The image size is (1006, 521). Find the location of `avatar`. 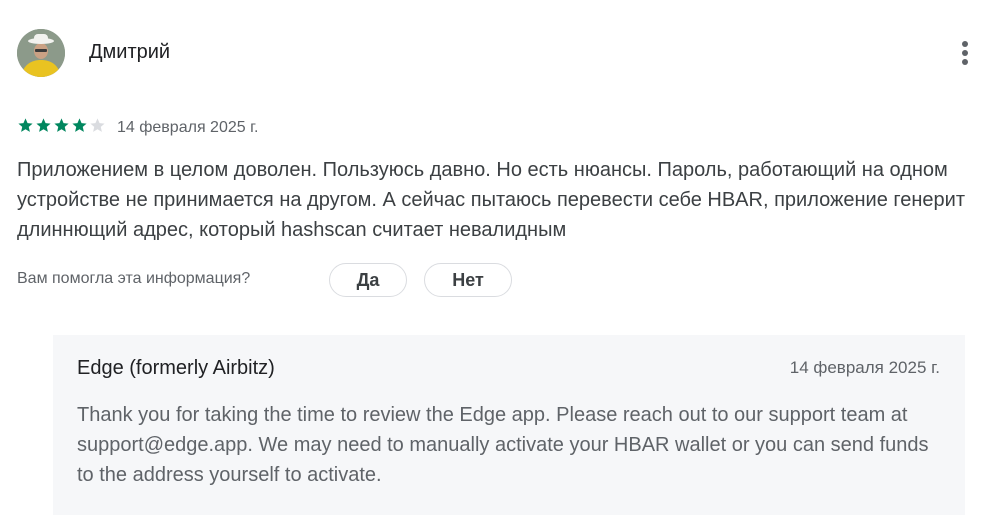

avatar is located at coordinates (41, 53).